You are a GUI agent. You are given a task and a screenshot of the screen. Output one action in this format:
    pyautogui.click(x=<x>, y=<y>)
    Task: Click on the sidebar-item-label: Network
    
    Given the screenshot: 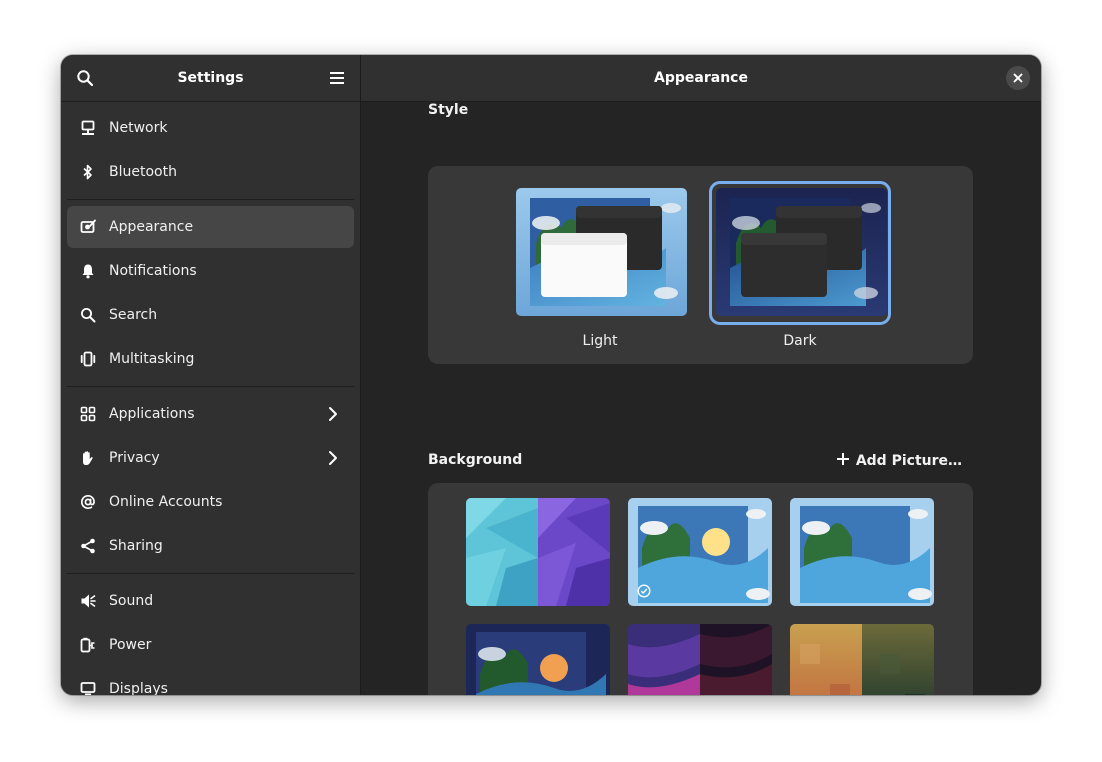 What is the action you would take?
    pyautogui.click(x=138, y=128)
    